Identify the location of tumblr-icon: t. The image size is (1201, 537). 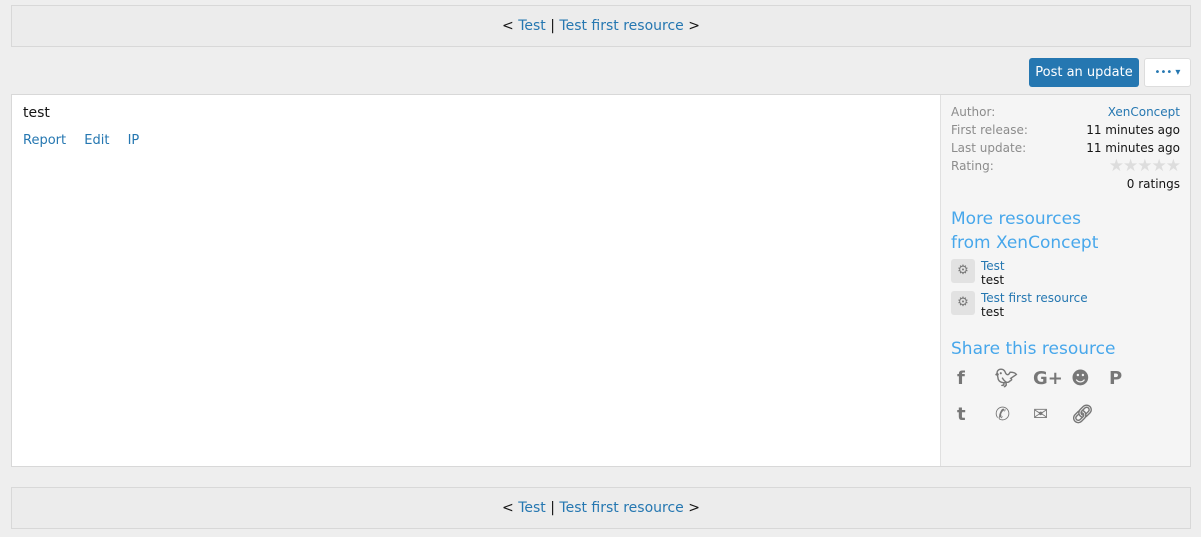
(976, 415).